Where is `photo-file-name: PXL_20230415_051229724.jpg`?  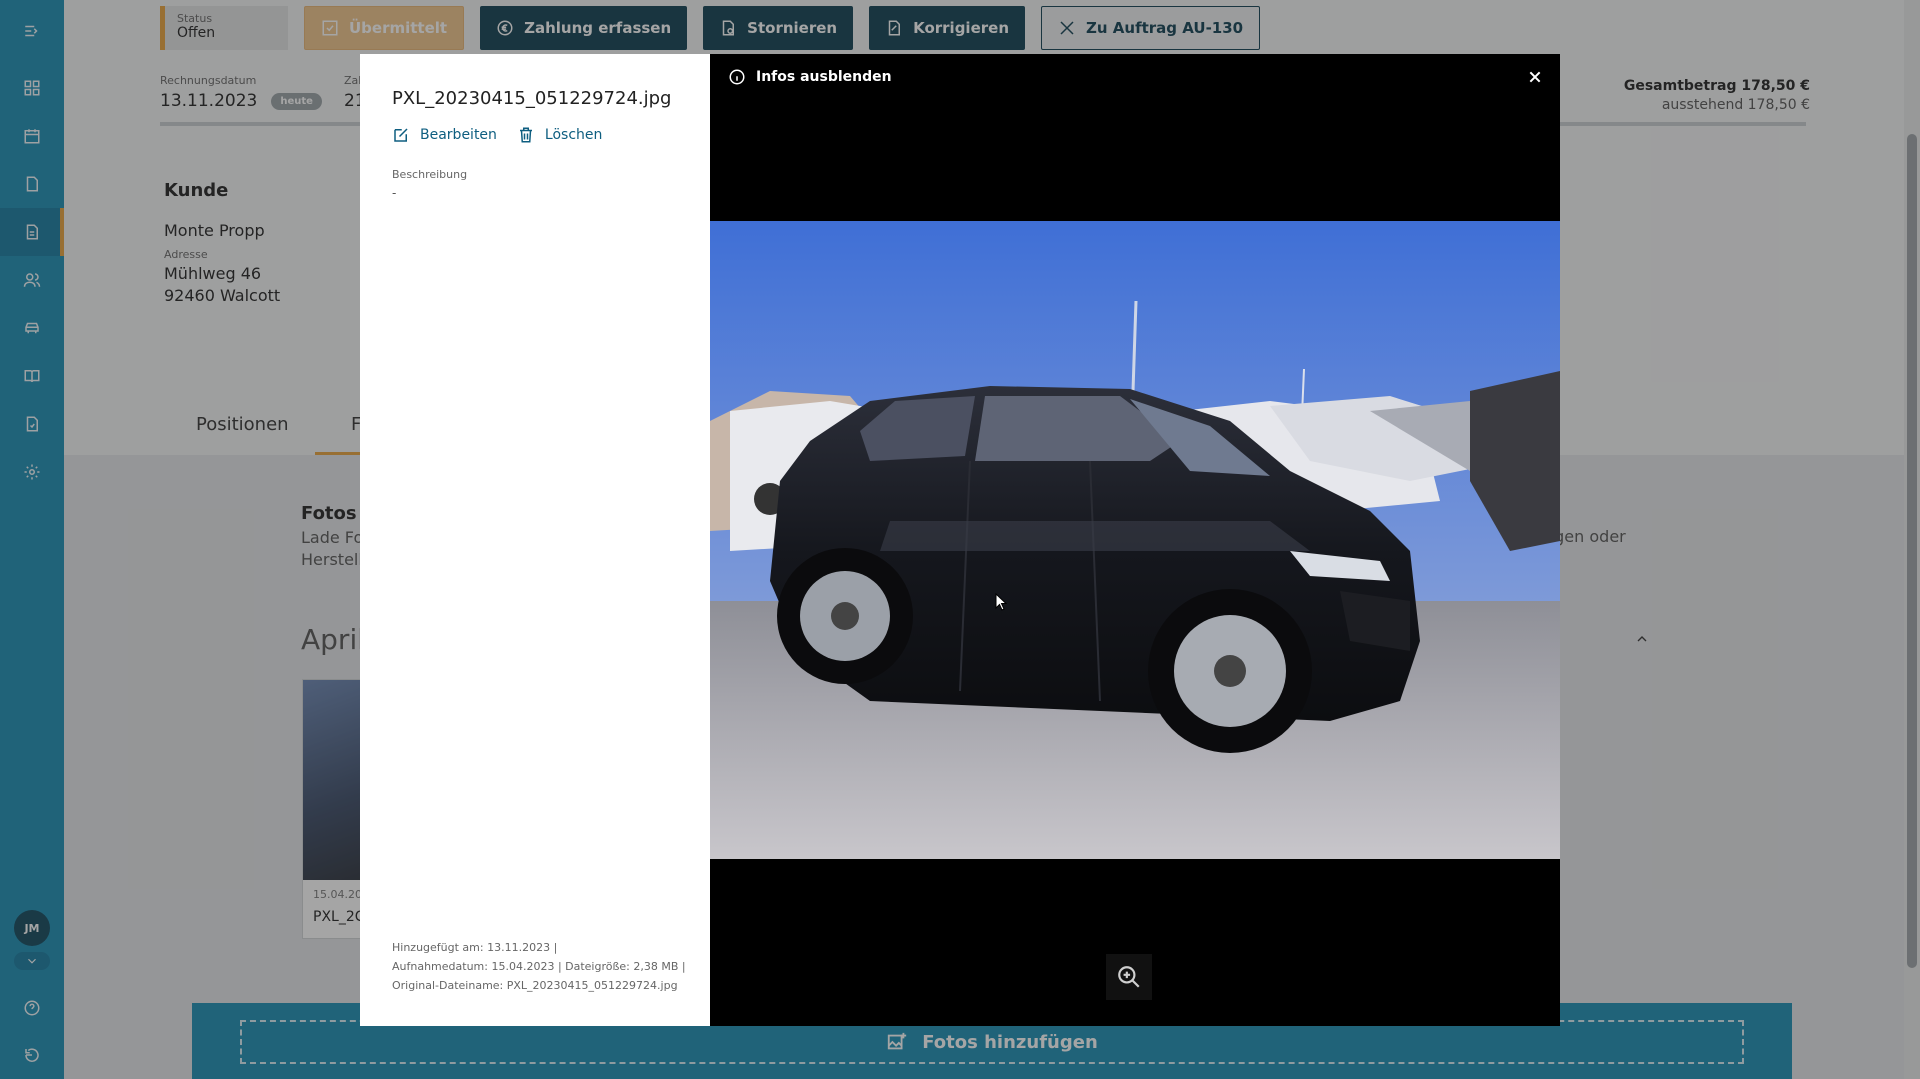 photo-file-name: PXL_20230415_051229724.jpg is located at coordinates (532, 98).